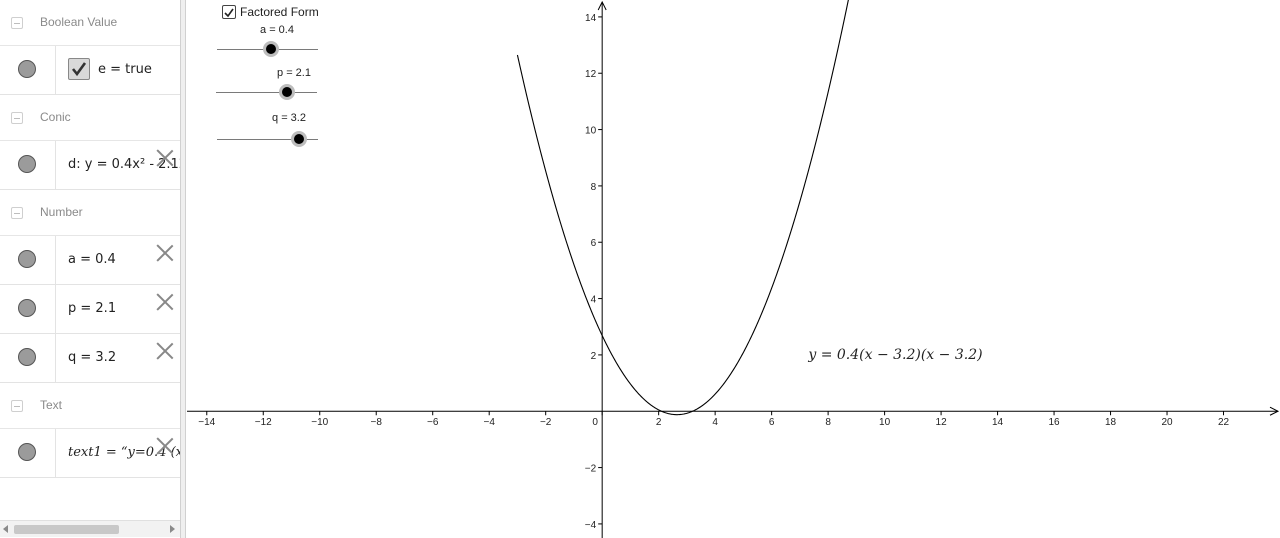  I want to click on slider-track, so click(266, 92).